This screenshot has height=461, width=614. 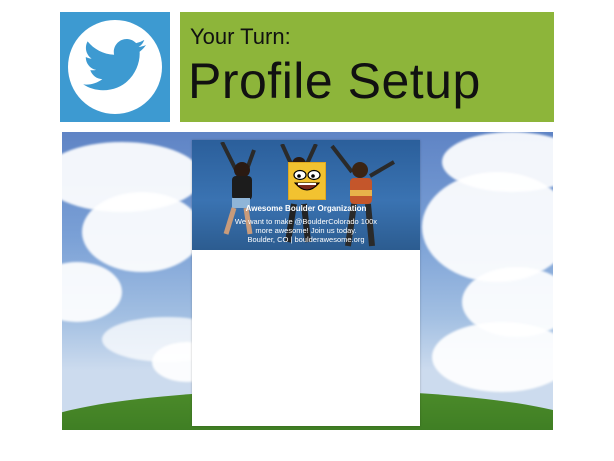 I want to click on awesome-face-icon, so click(x=307, y=180).